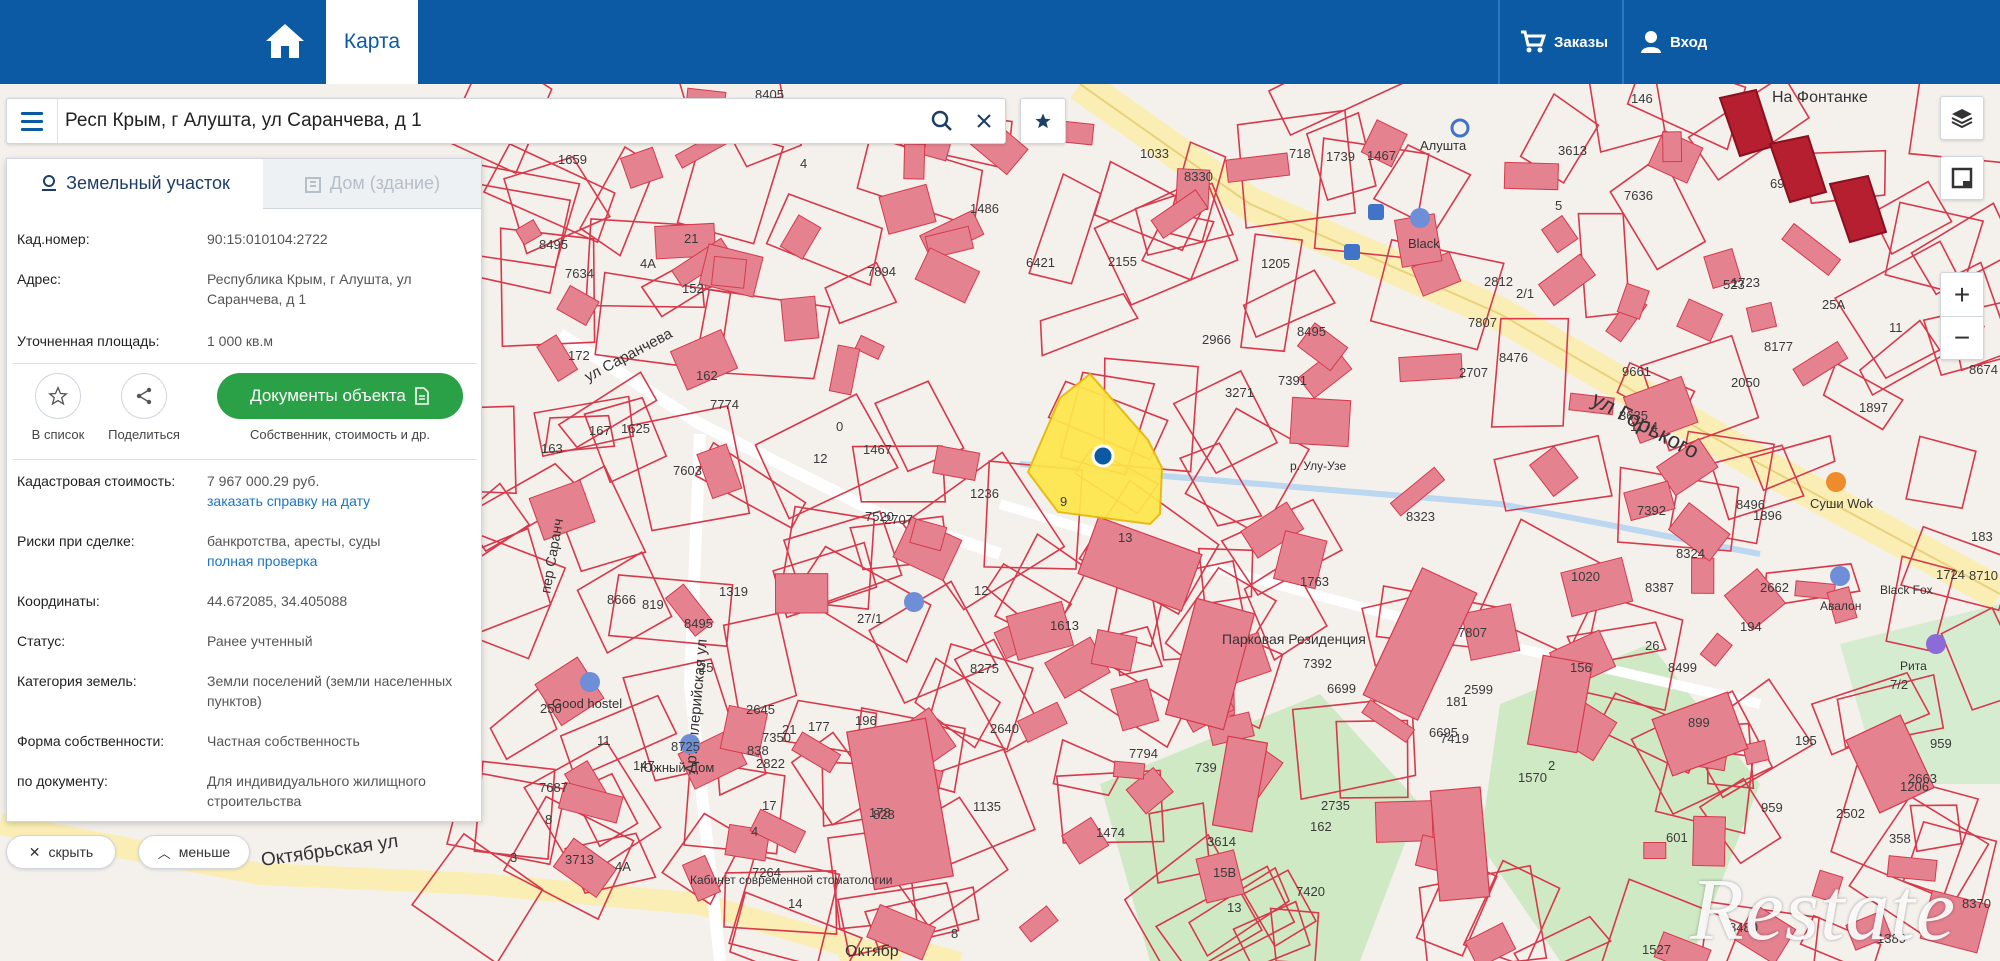 The height and width of the screenshot is (961, 2000). Describe the element at coordinates (803, 163) in the screenshot. I see `parcel-number-label: 4` at that location.